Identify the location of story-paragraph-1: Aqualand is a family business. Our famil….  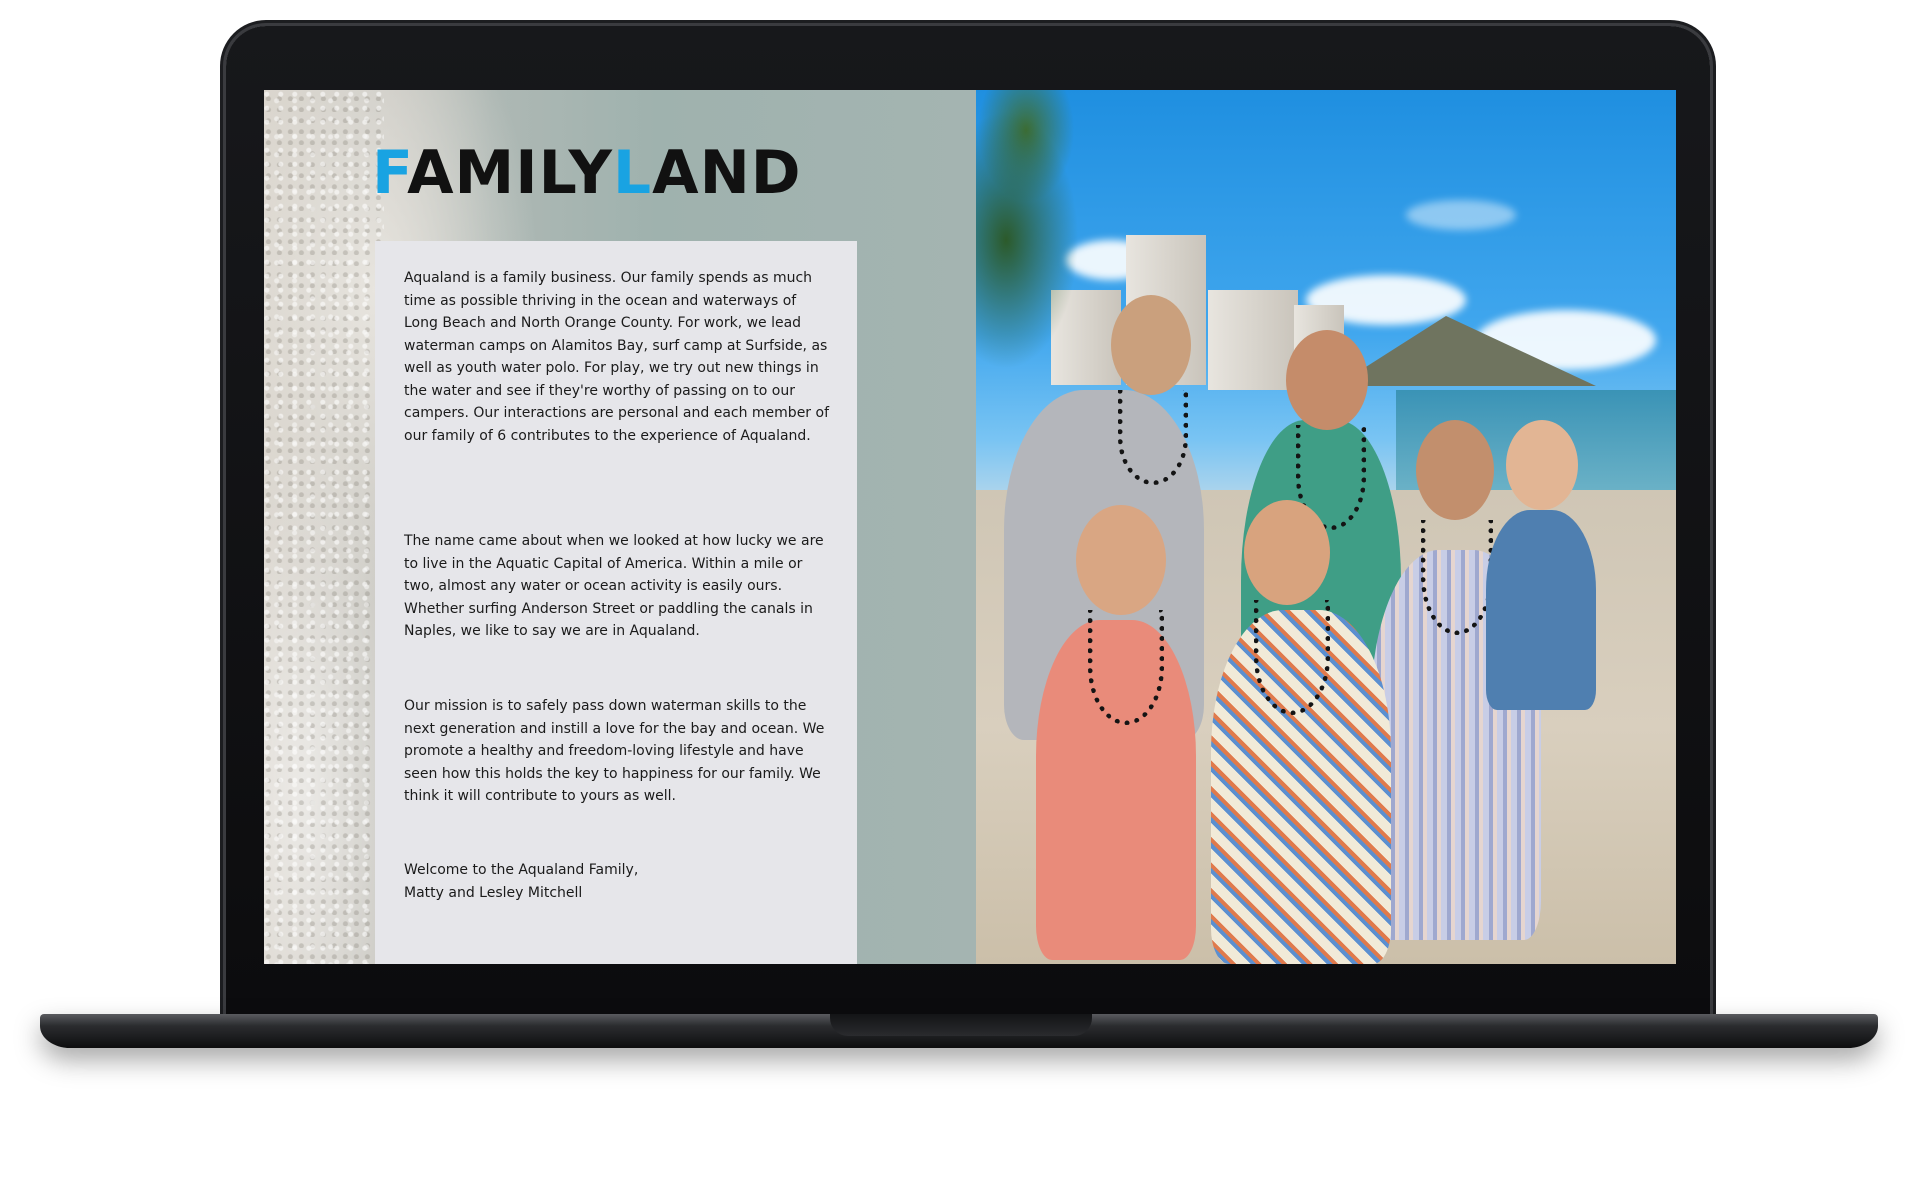
(617, 357).